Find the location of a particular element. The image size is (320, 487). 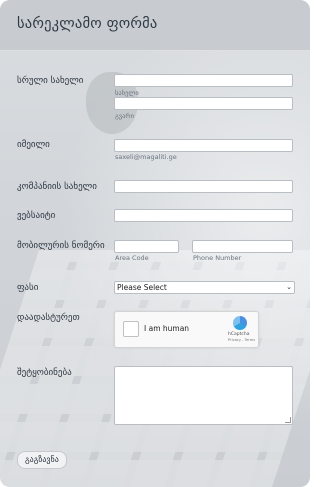

email-sublabel: saxeli@magaliti.ge is located at coordinates (146, 157).